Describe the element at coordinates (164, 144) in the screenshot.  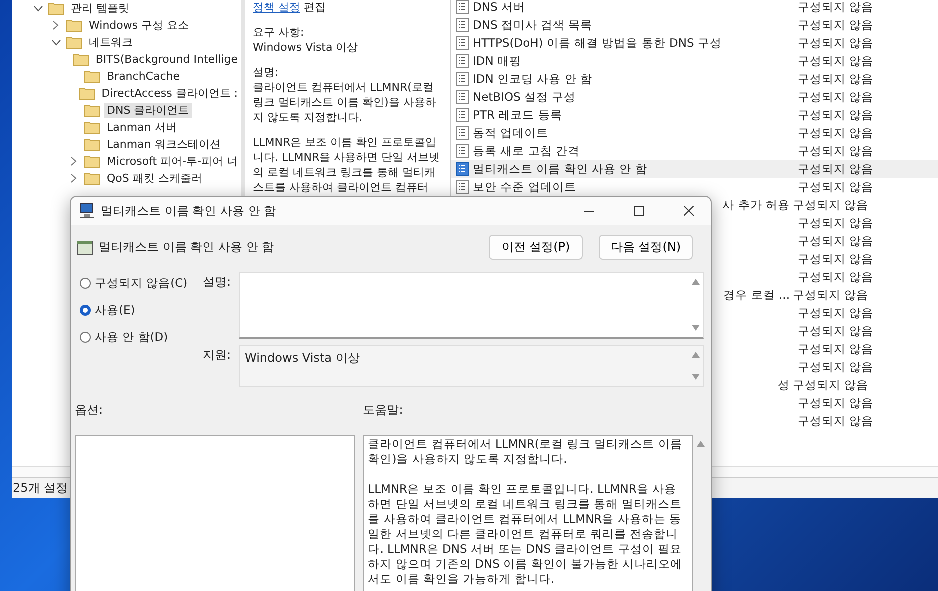
I see `tree-item: Lanman 워크스테이션` at that location.